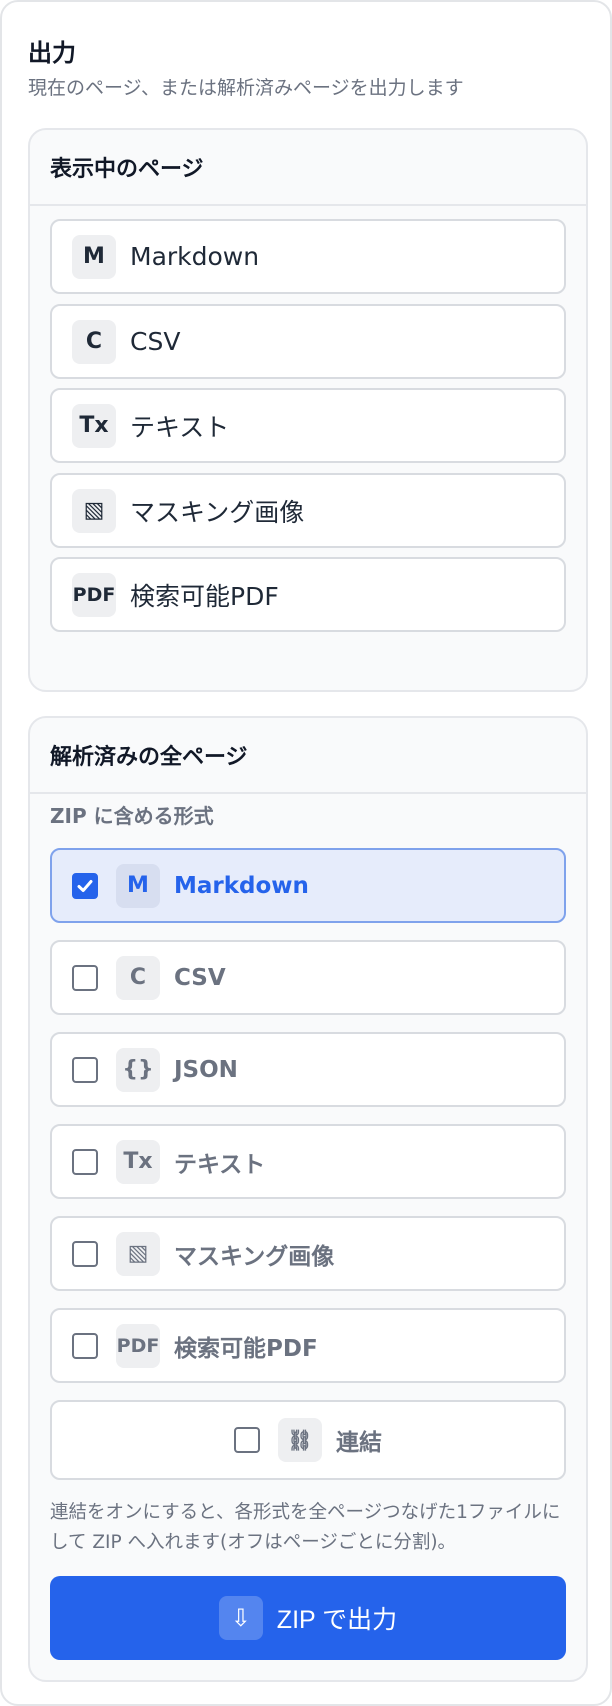 The height and width of the screenshot is (1706, 612). I want to click on format-label: マスキング画像, so click(254, 1256).